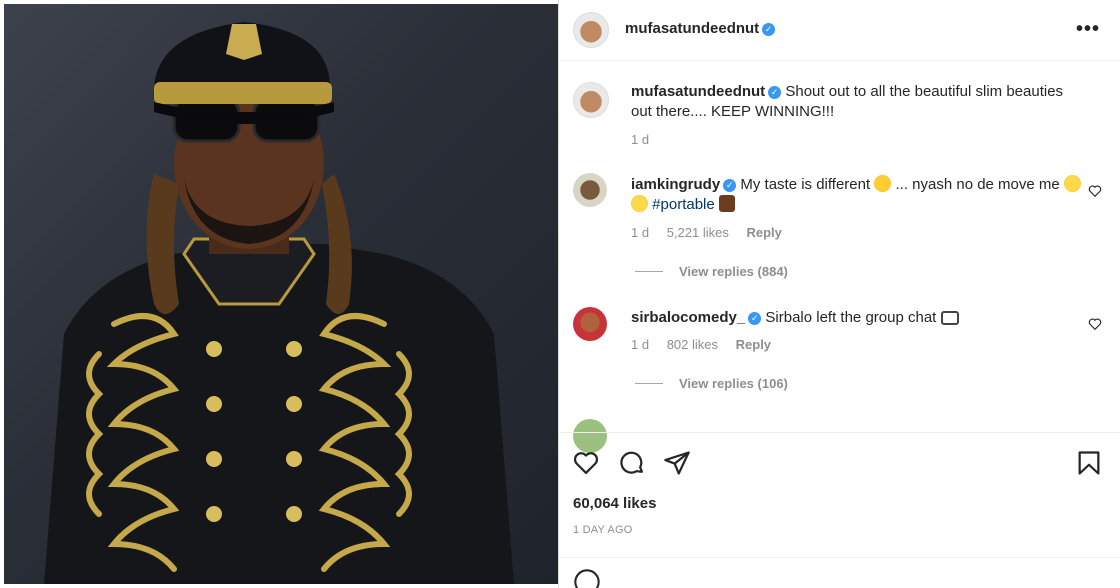 Image resolution: width=1120 pixels, height=588 pixels. I want to click on heart-icon, so click(586, 463).